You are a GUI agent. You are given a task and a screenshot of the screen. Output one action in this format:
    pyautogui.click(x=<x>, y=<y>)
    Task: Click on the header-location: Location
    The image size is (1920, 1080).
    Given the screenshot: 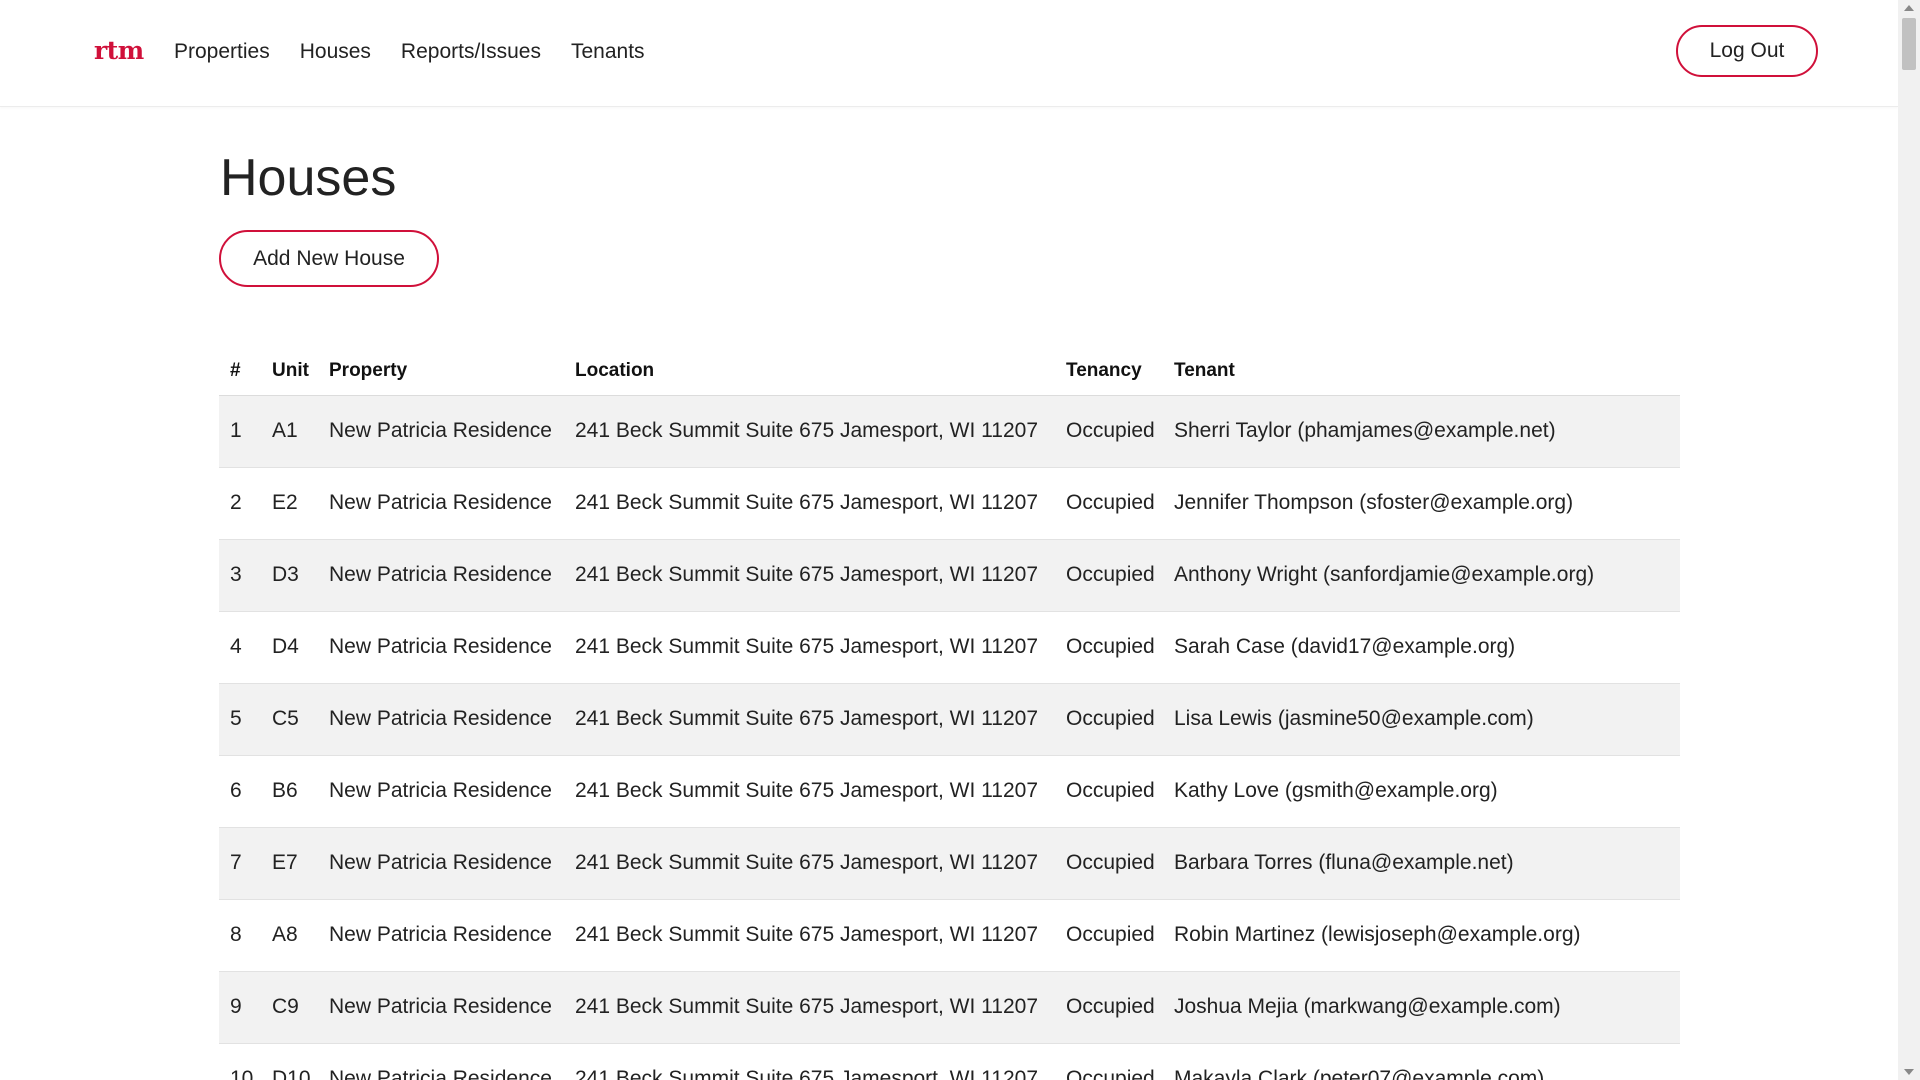 What is the action you would take?
    pyautogui.click(x=820, y=365)
    